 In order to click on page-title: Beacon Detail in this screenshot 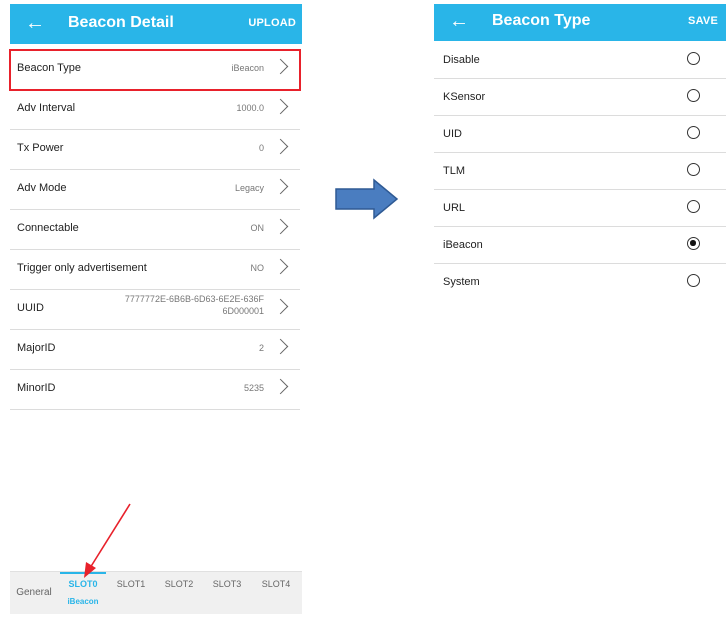, I will do `click(121, 22)`.